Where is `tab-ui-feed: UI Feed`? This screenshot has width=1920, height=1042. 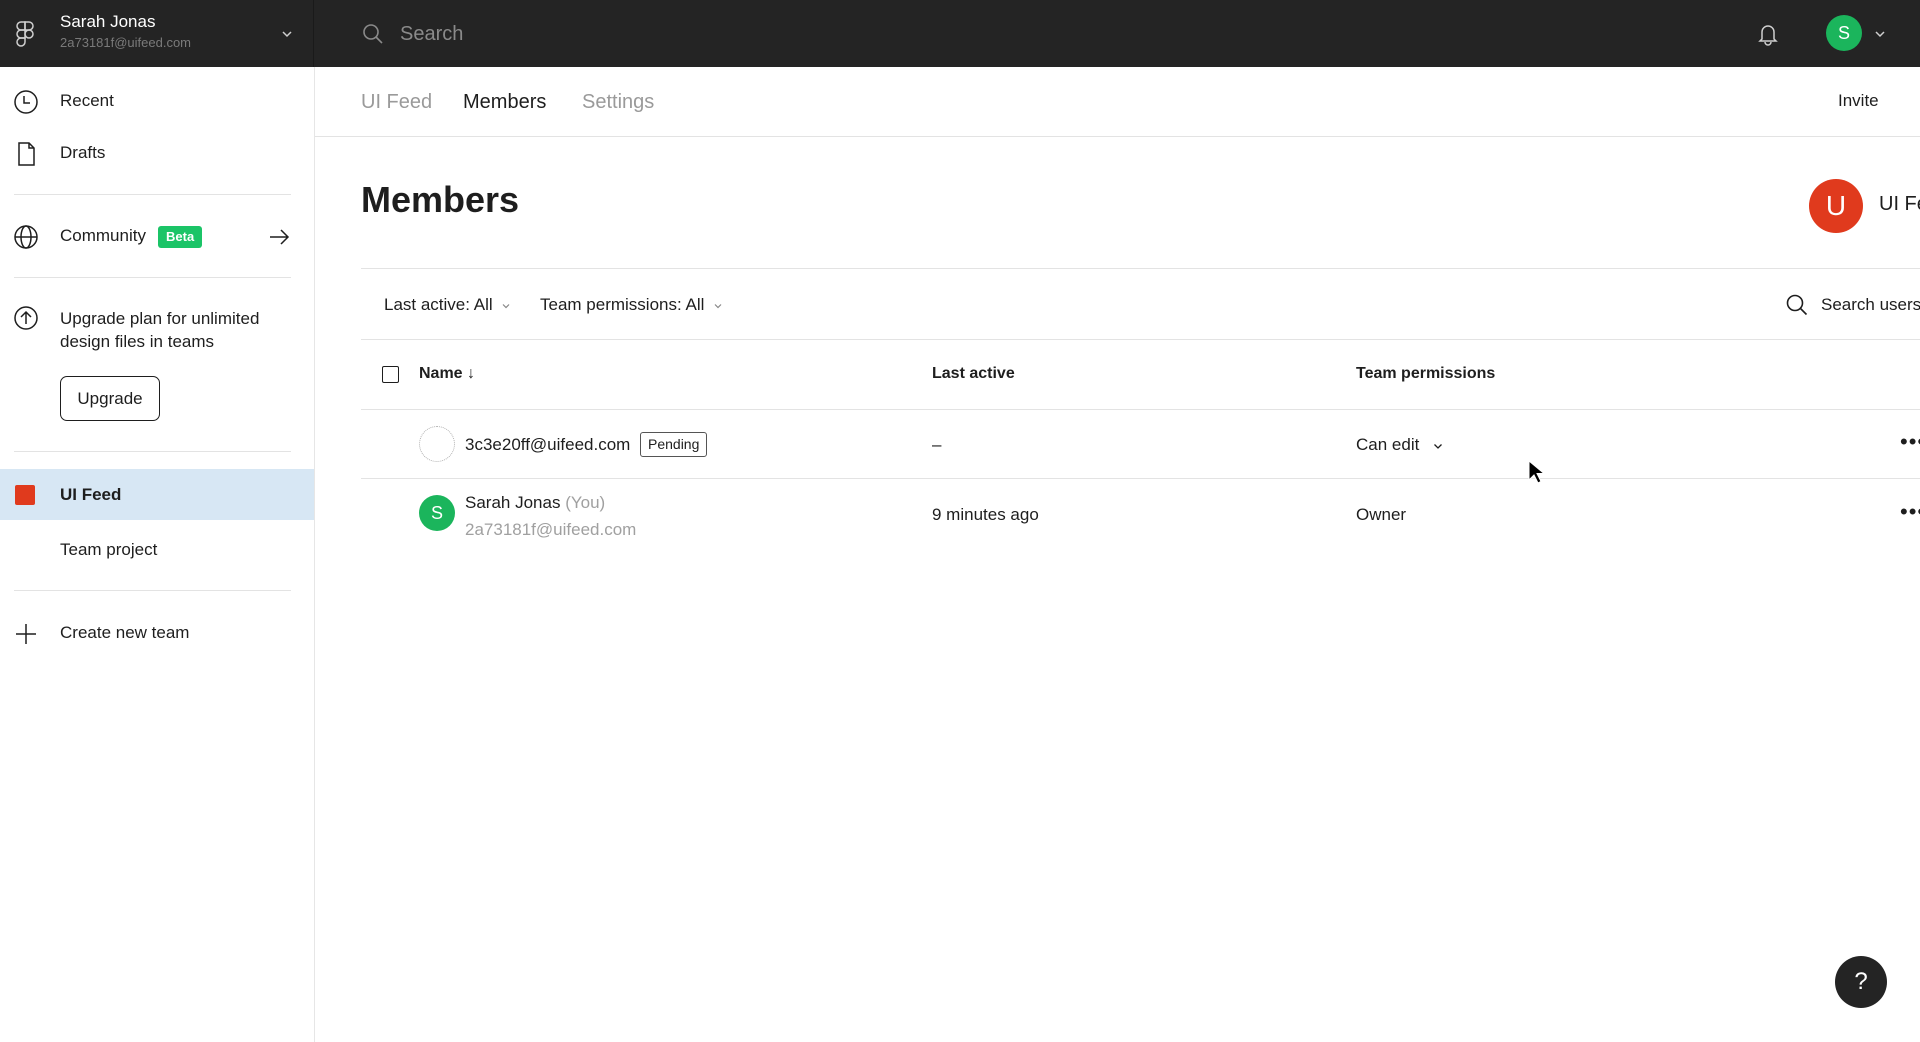 tab-ui-feed: UI Feed is located at coordinates (396, 102).